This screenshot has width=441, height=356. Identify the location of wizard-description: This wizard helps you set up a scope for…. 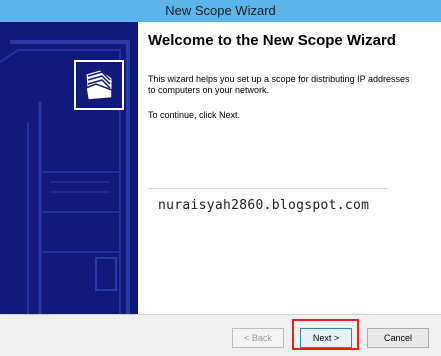
(279, 84).